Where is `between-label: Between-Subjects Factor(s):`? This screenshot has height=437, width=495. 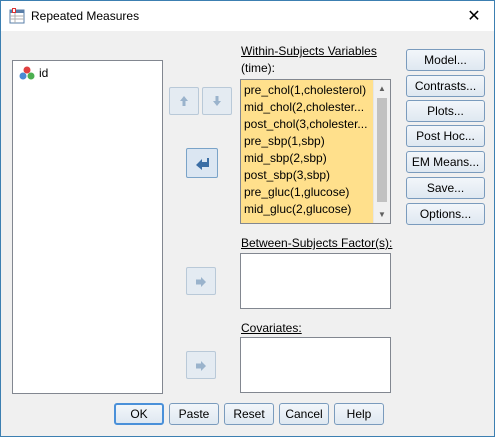 between-label: Between-Subjects Factor(s): is located at coordinates (316, 243).